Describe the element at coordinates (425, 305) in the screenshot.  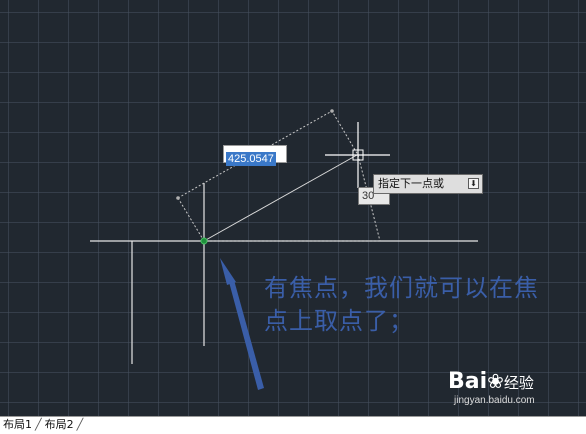
I see `annotation-text: 有焦点，我们就可以在焦 点上取点了；` at that location.